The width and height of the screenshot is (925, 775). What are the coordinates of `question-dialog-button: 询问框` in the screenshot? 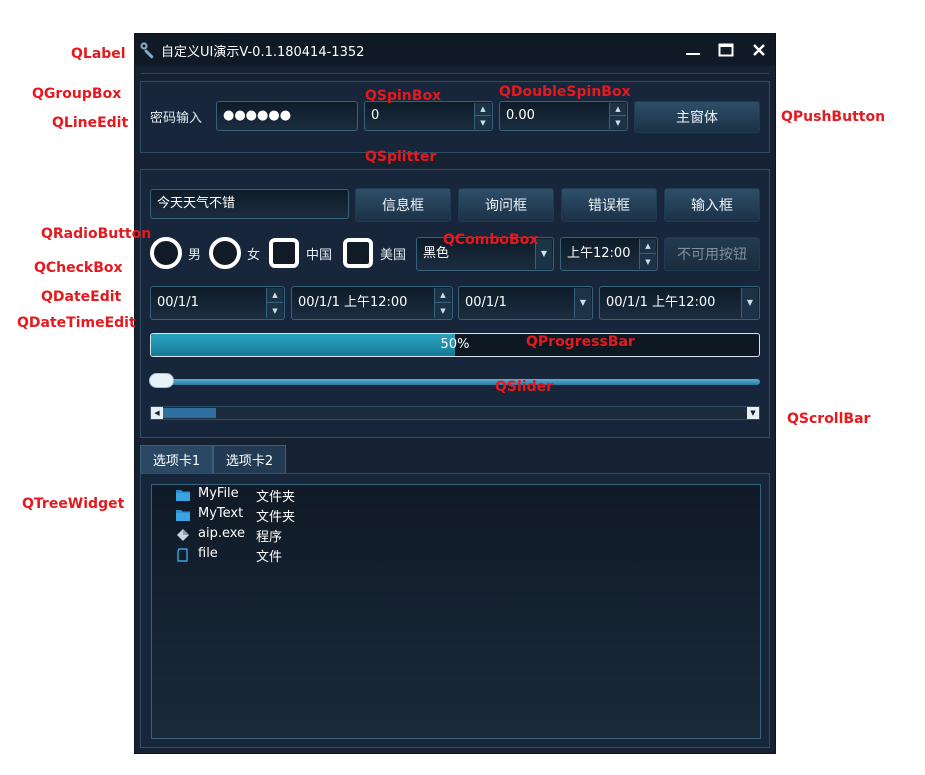 It's located at (506, 205).